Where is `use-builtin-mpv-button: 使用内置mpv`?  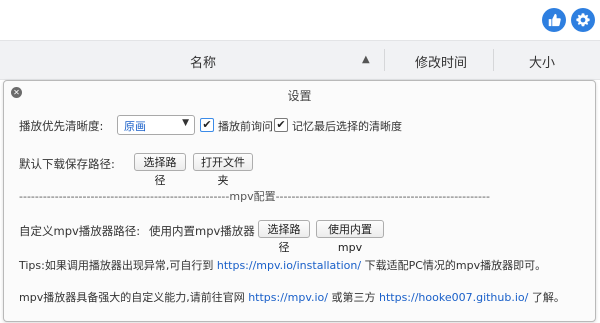 use-builtin-mpv-button: 使用内置mpv is located at coordinates (350, 237).